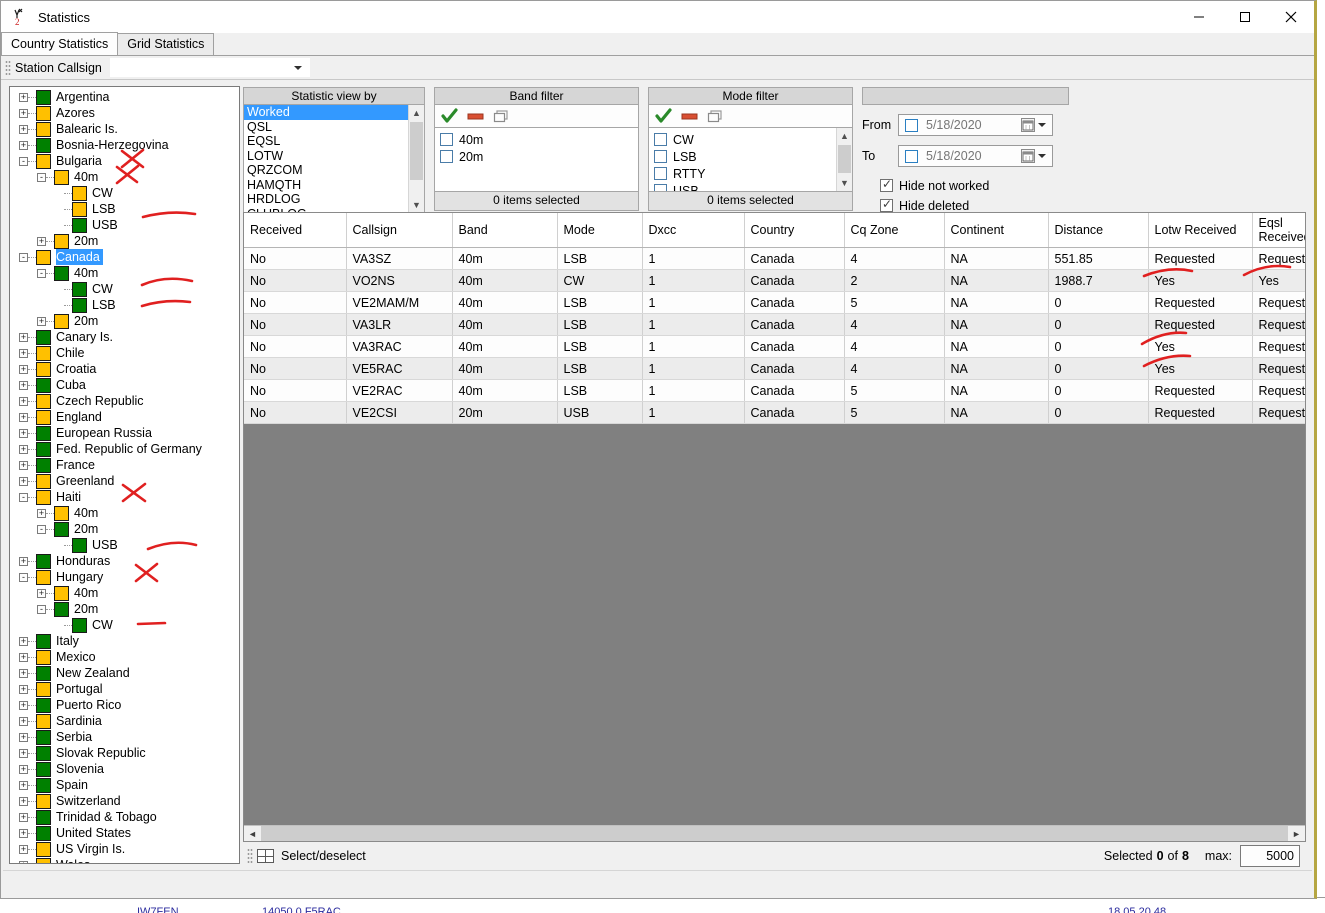 This screenshot has height=913, width=1325. What do you see at coordinates (476, 116) in the screenshot?
I see `deselect-all-icon` at bounding box center [476, 116].